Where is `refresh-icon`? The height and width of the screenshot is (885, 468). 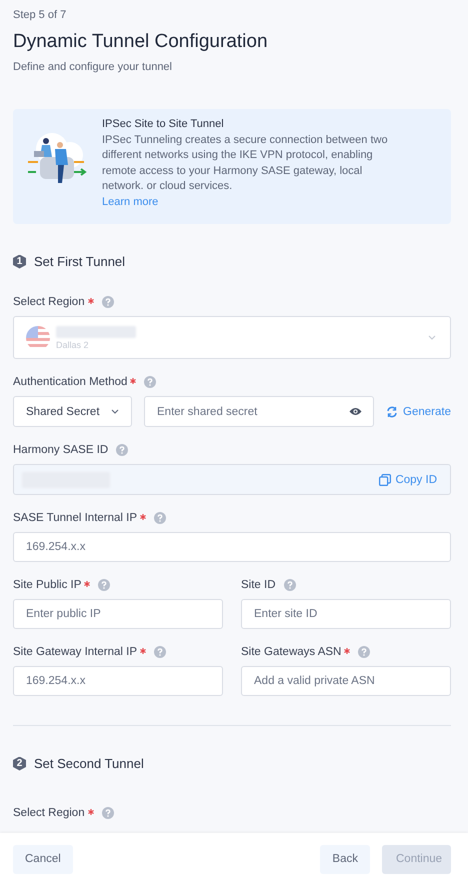
refresh-icon is located at coordinates (392, 412).